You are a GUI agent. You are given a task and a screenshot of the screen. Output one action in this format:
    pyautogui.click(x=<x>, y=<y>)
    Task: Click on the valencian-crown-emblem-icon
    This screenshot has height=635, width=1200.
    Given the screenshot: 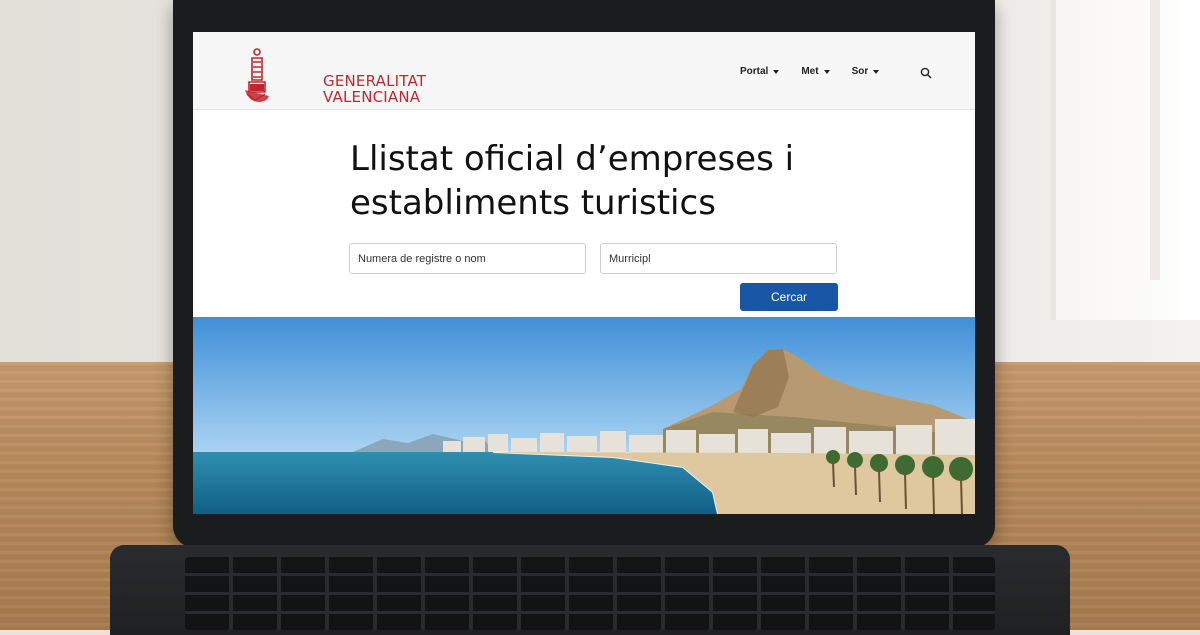 What is the action you would take?
    pyautogui.click(x=257, y=75)
    